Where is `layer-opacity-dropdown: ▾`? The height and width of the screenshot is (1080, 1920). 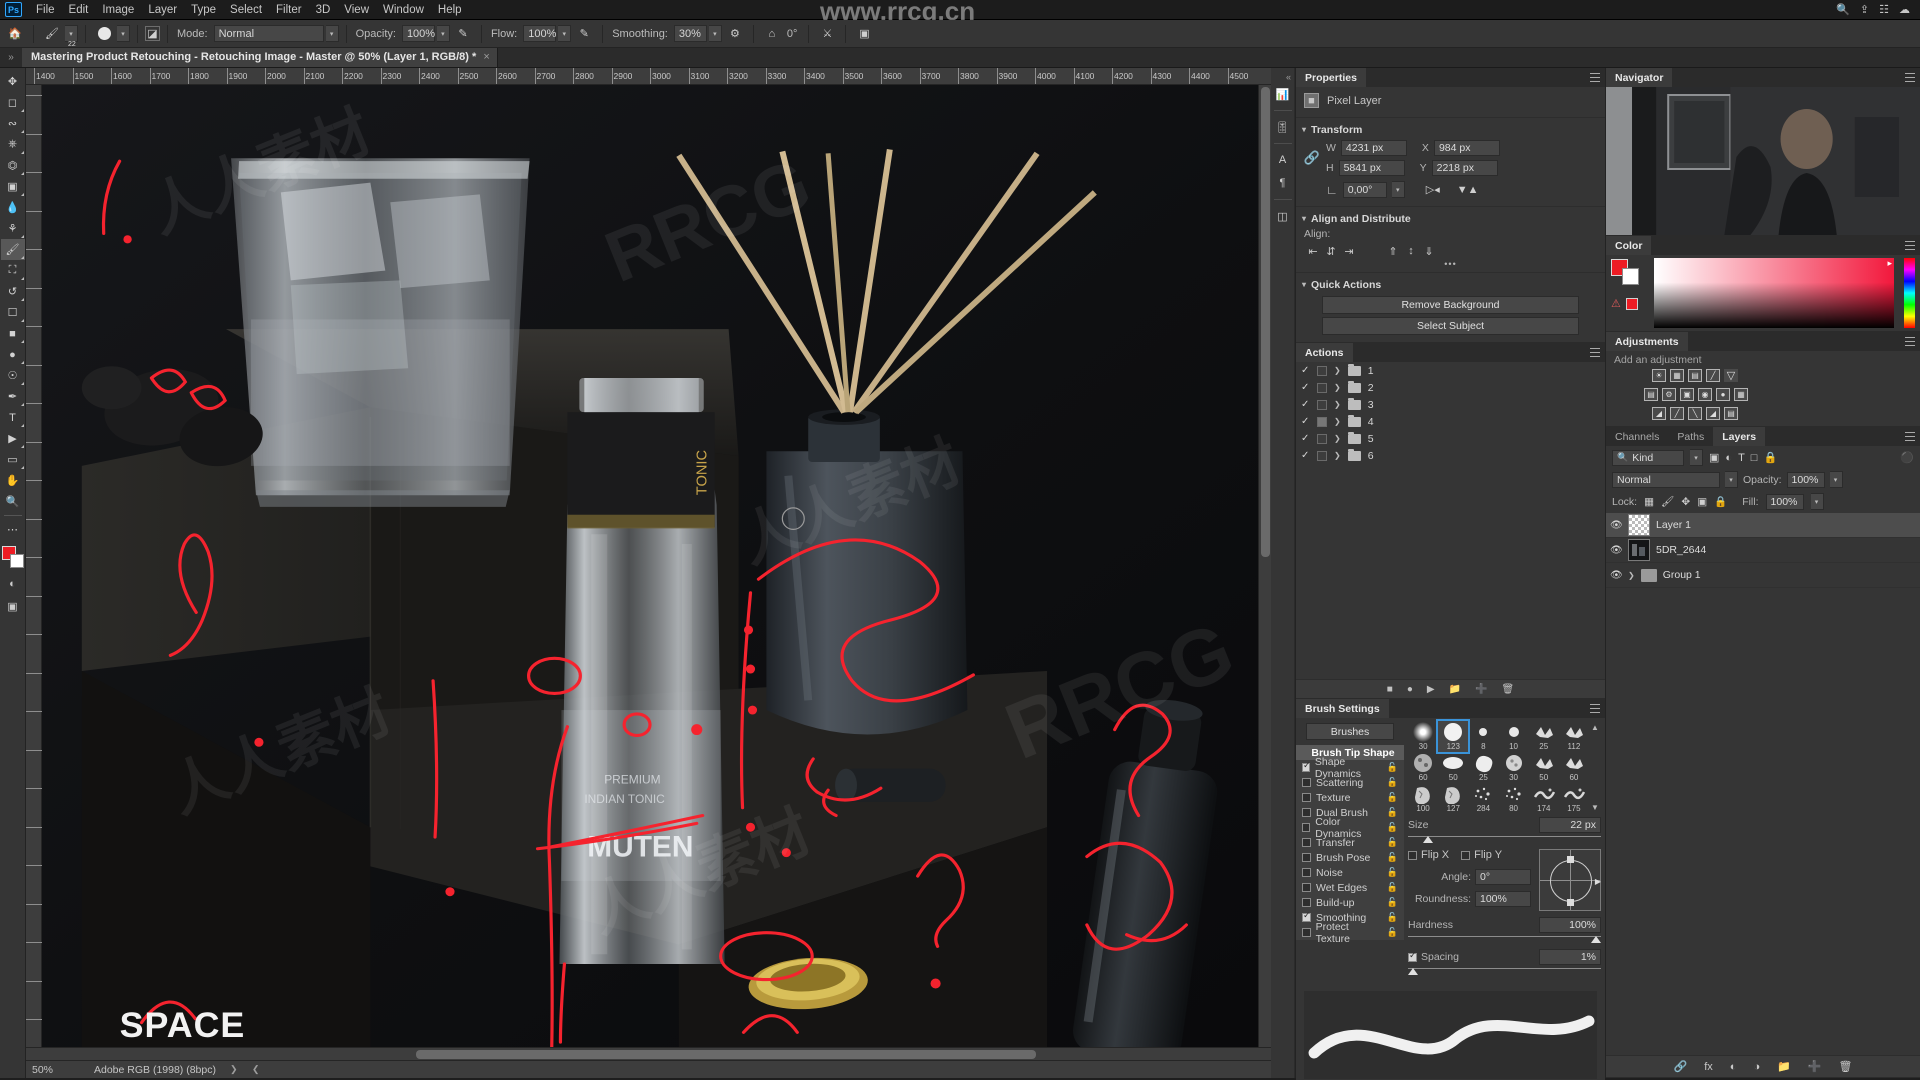 layer-opacity-dropdown: ▾ is located at coordinates (1836, 479).